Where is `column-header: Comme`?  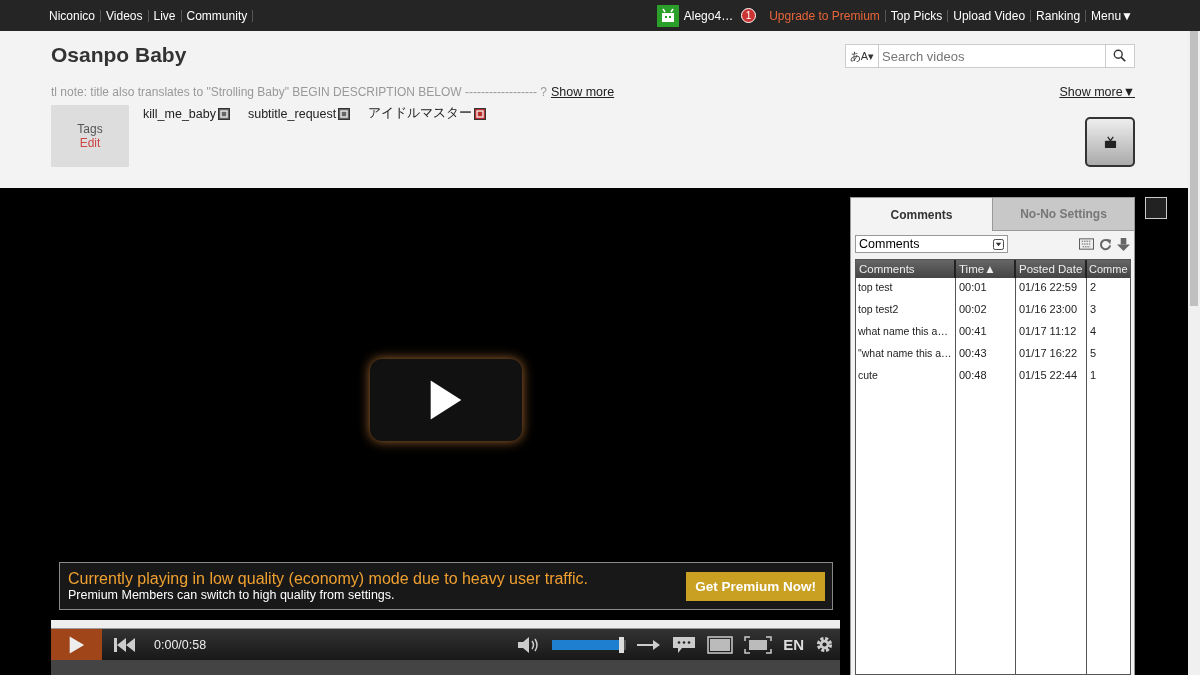
column-header: Comme is located at coordinates (1108, 269).